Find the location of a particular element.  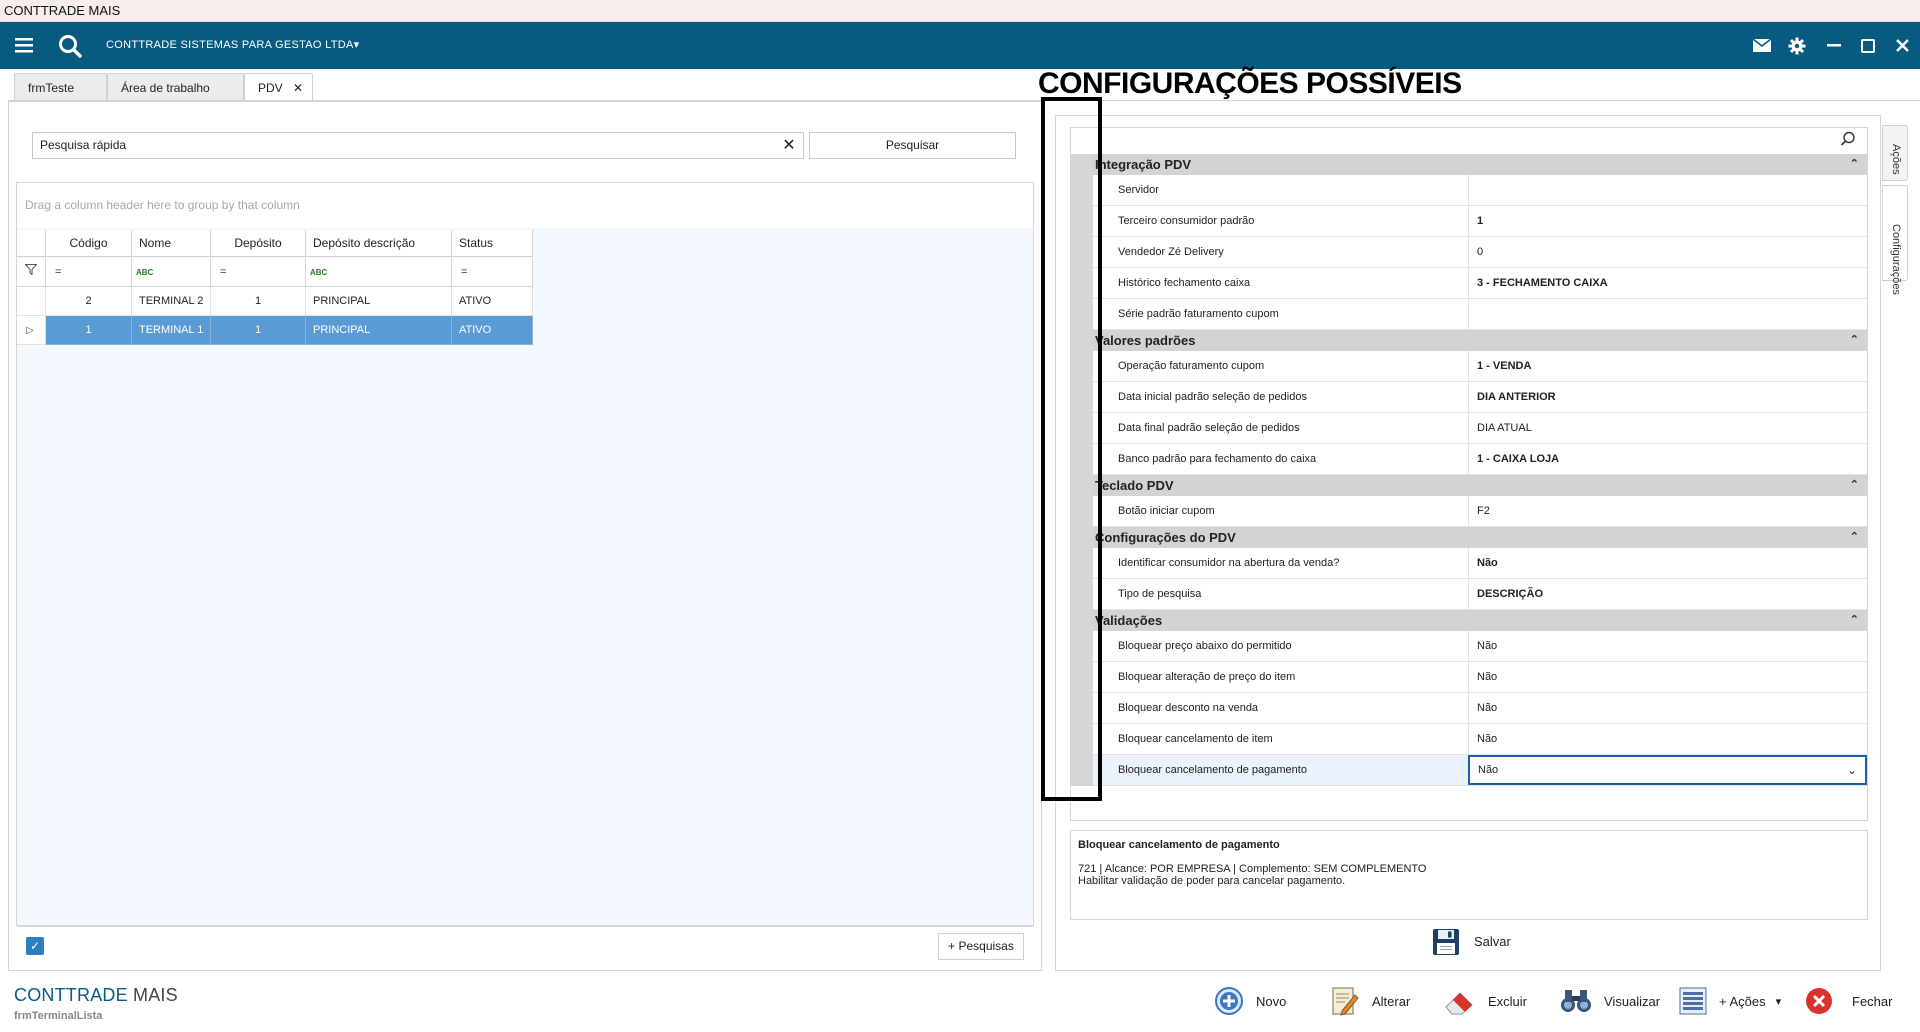

view-button: Visualizar is located at coordinates (1610, 1001).